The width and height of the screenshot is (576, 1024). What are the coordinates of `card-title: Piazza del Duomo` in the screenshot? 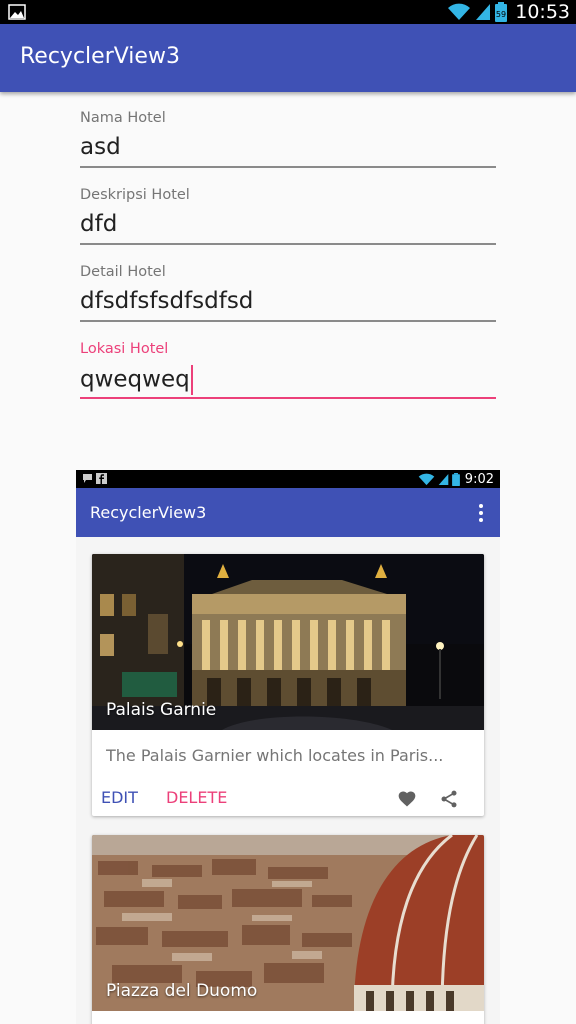 It's located at (182, 991).